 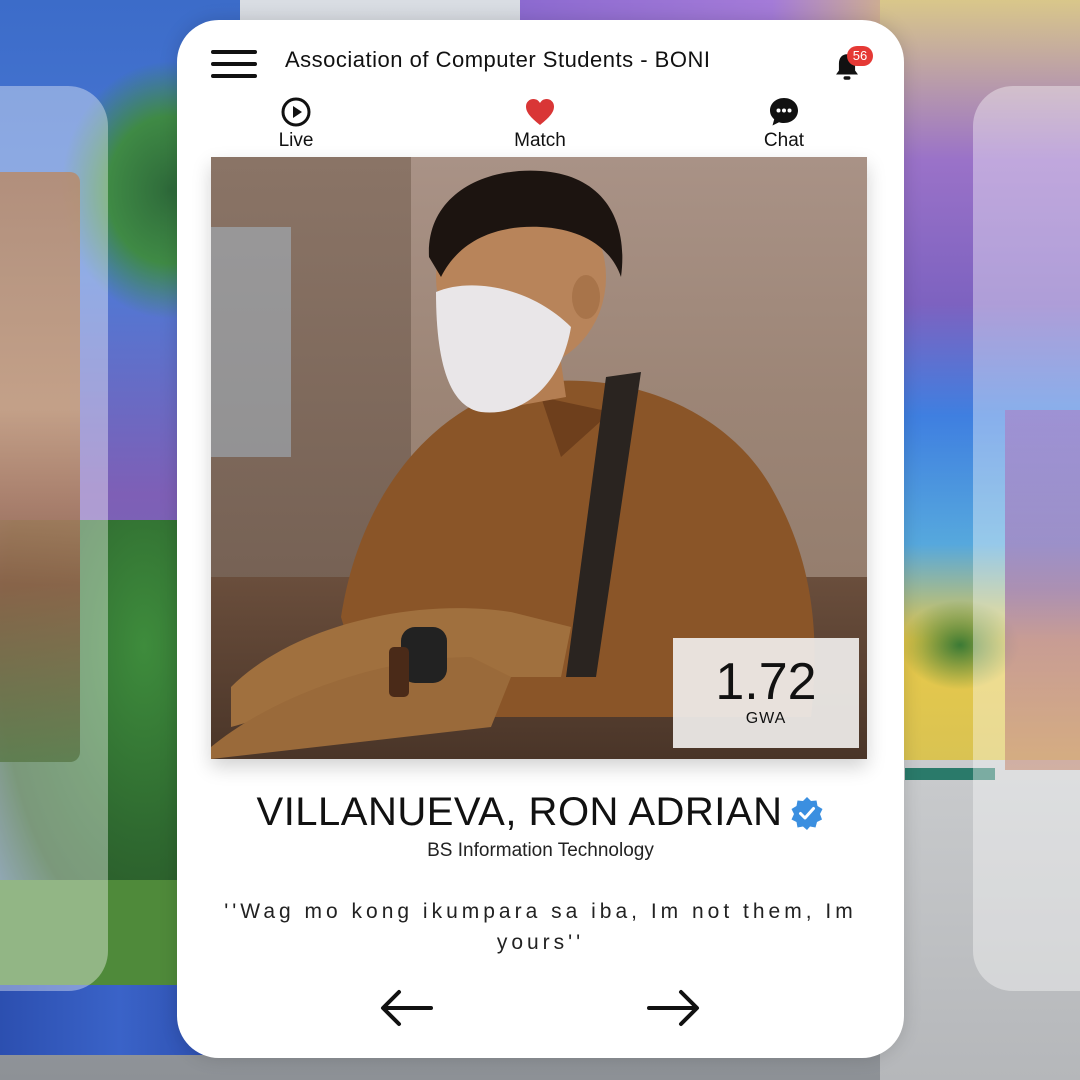 What do you see at coordinates (234, 65) in the screenshot?
I see `hamburger-menu-icon` at bounding box center [234, 65].